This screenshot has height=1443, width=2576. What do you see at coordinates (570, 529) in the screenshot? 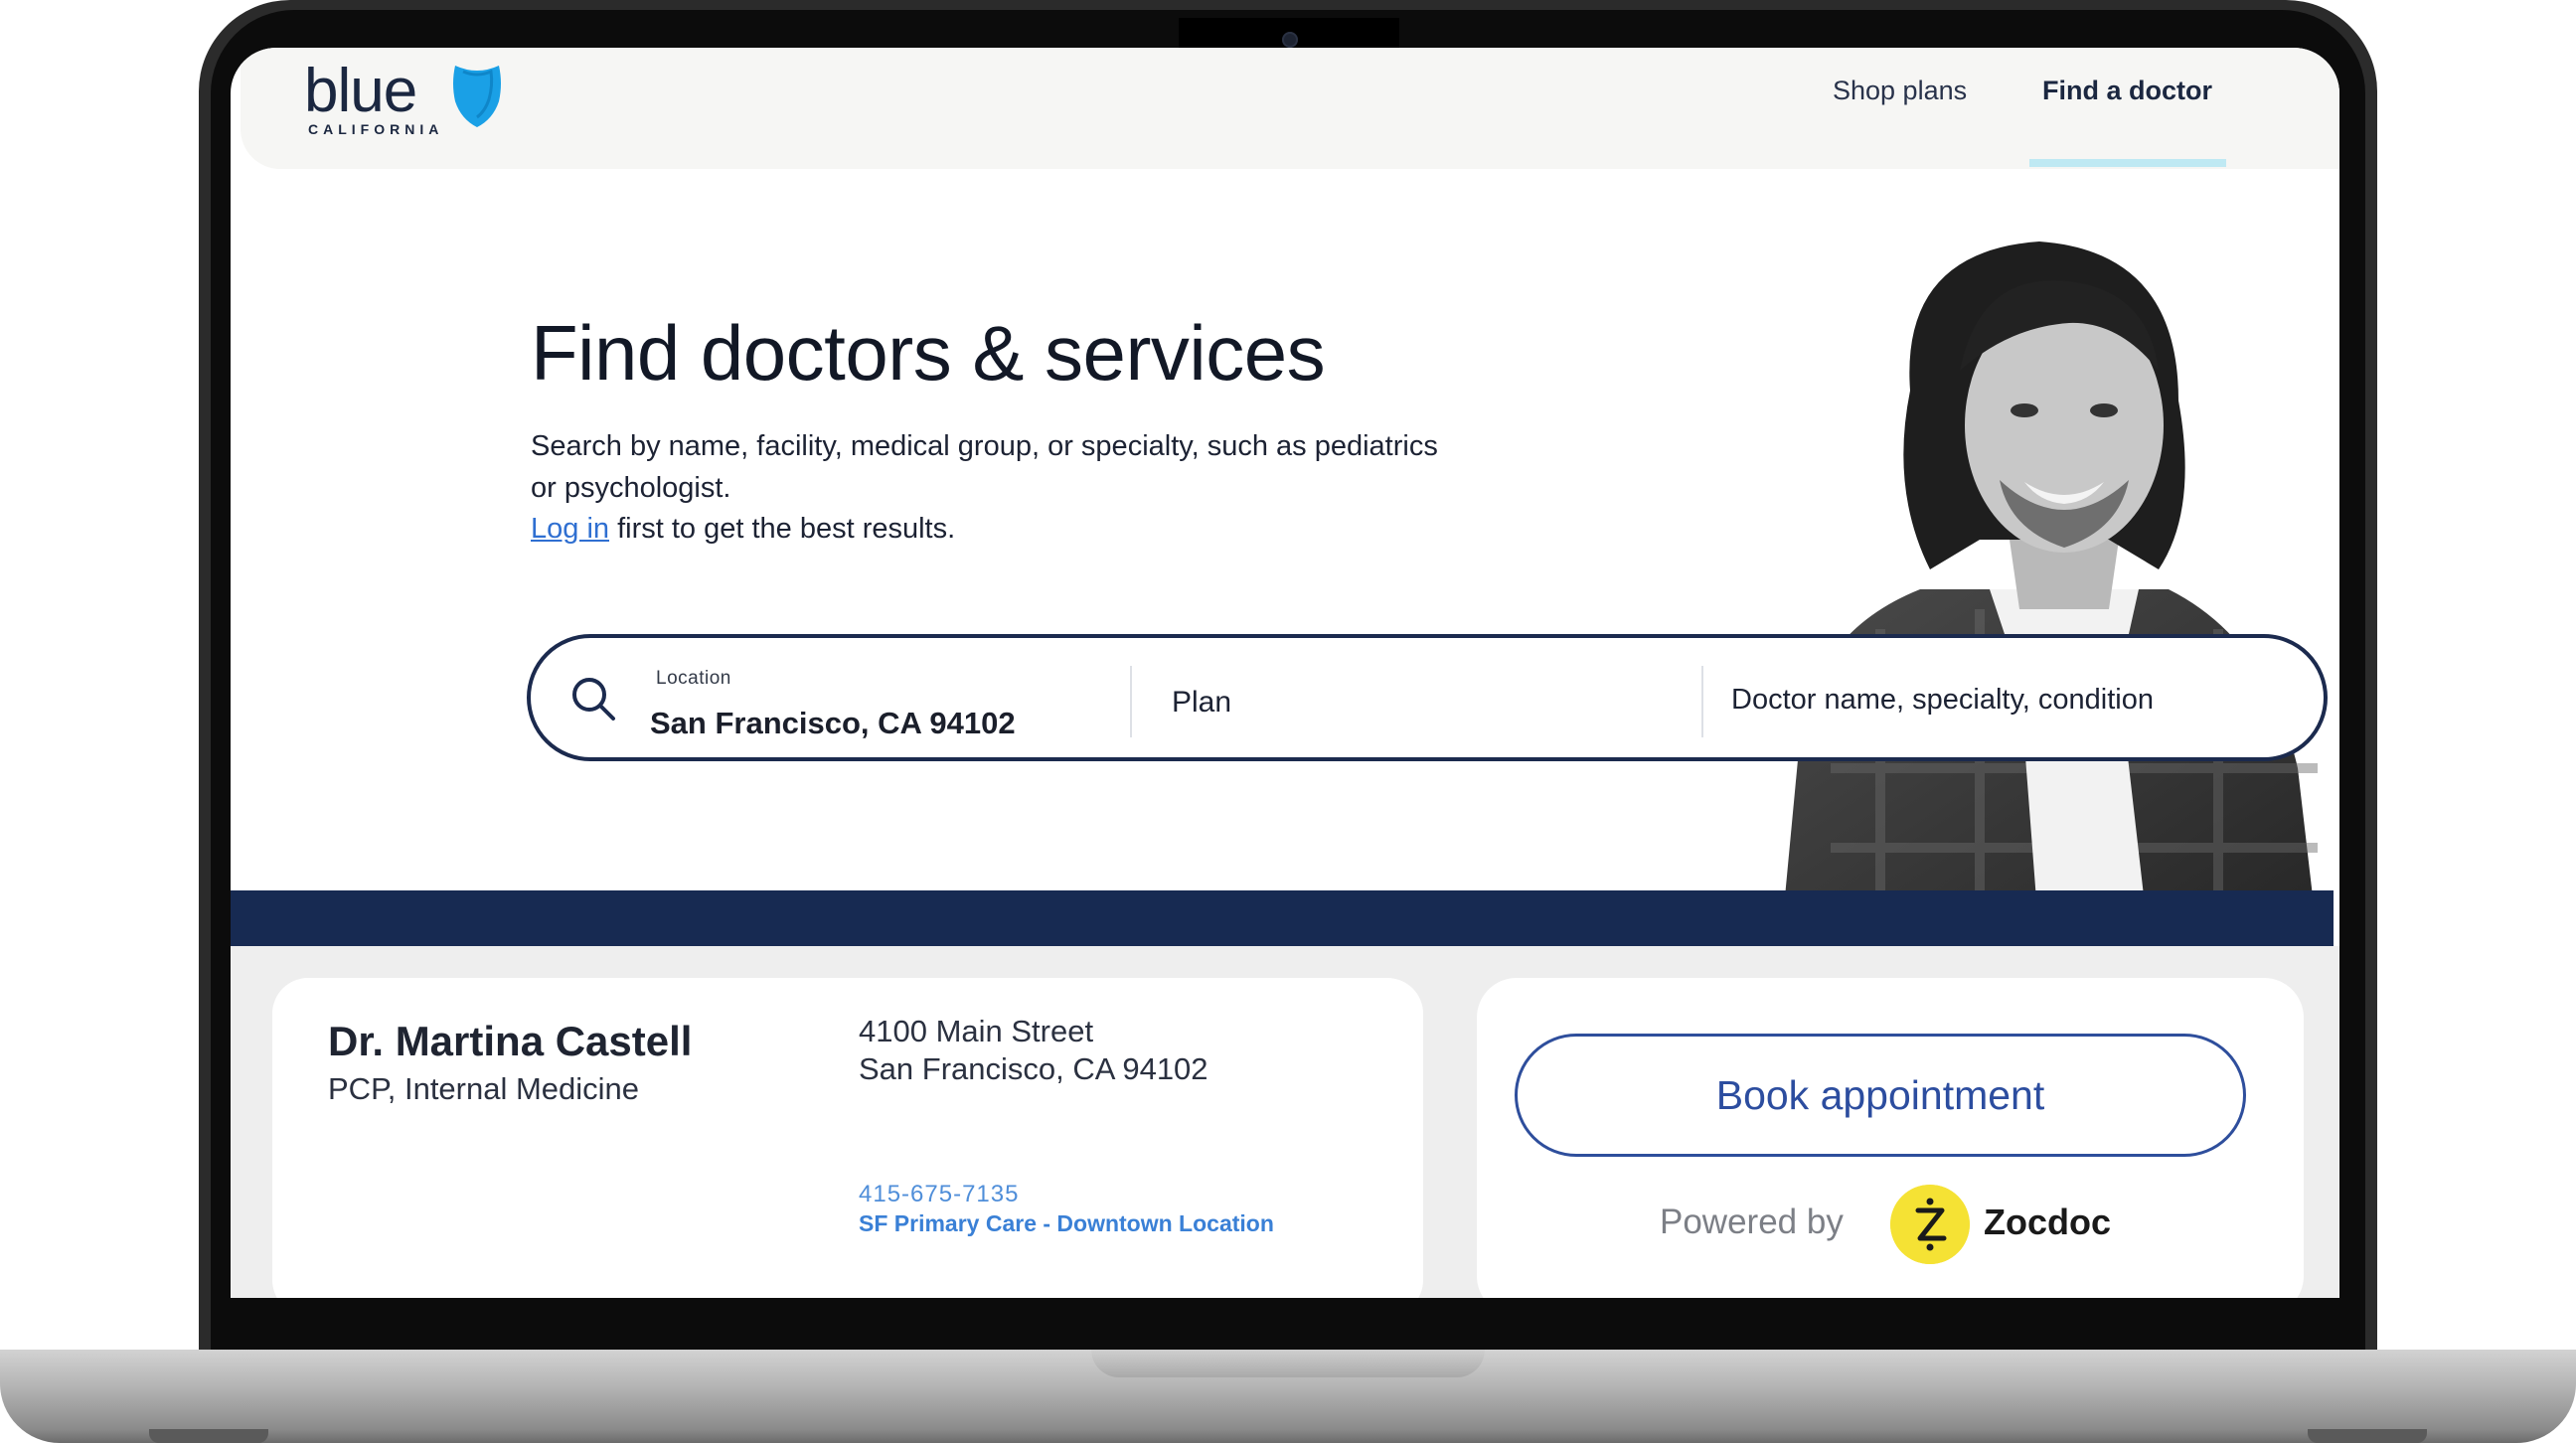
I see `login-link: Log in` at bounding box center [570, 529].